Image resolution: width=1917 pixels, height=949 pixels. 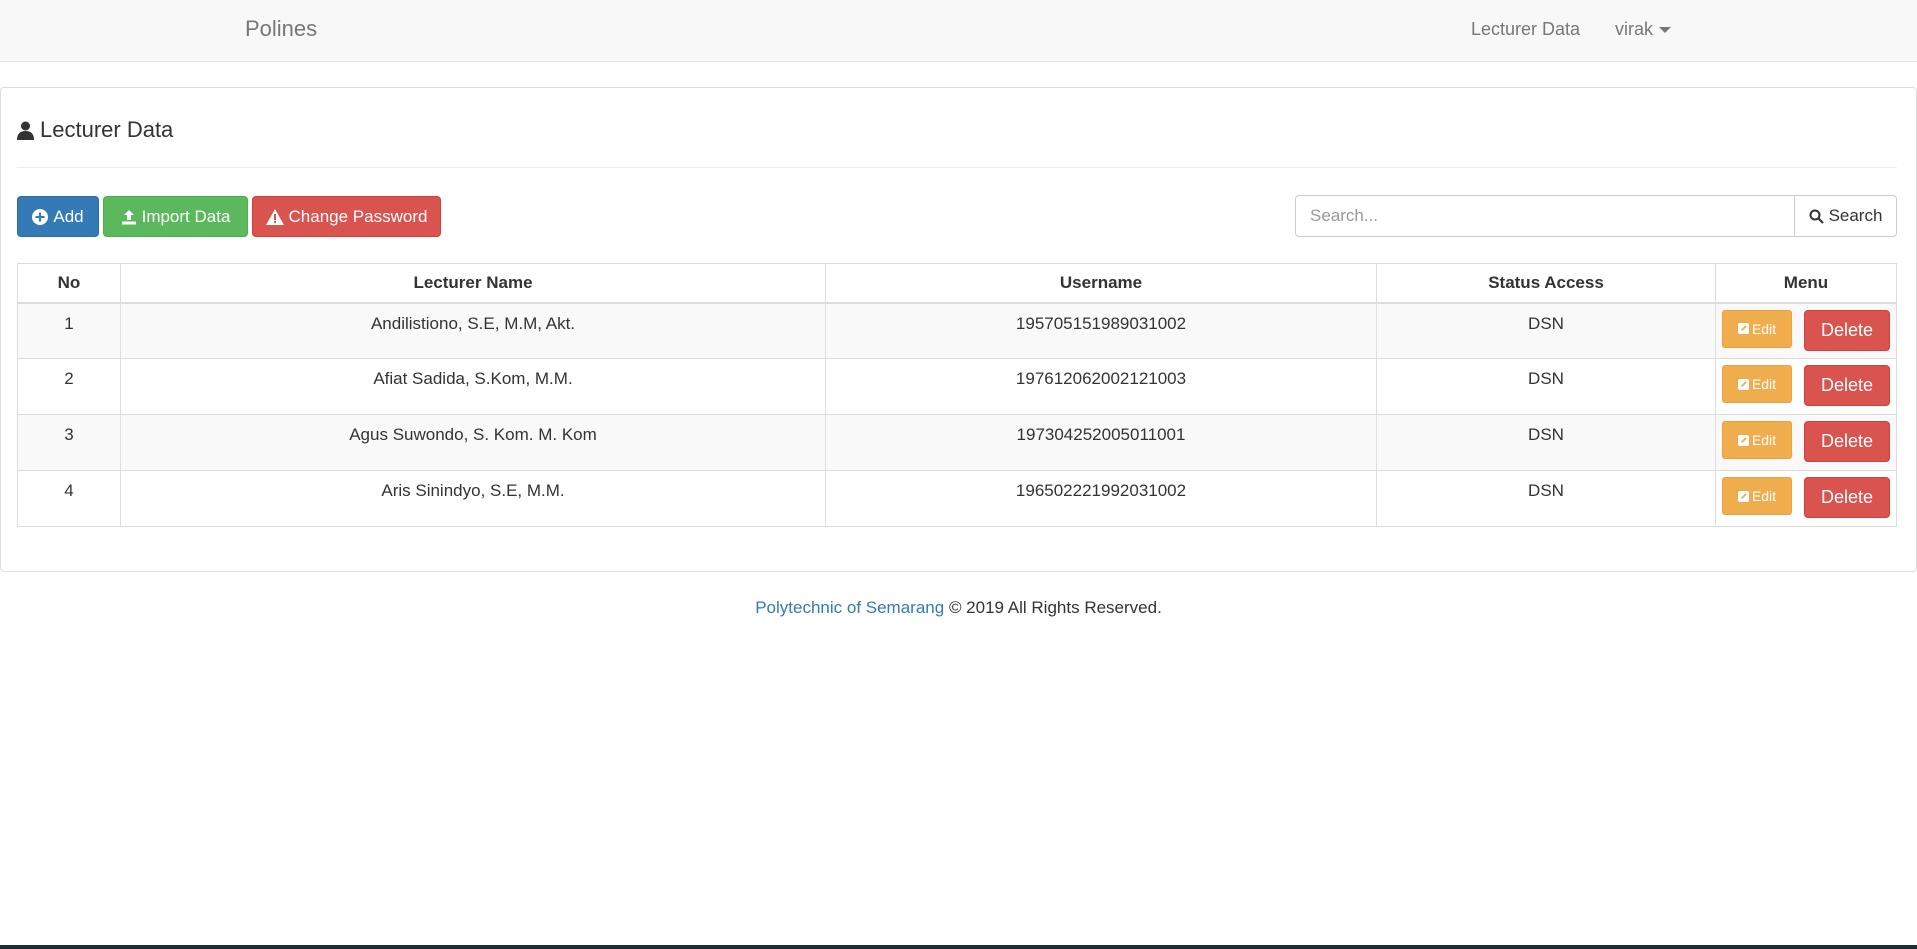 I want to click on cell-name: Andilistiono, S.E, M.M, Akt., so click(x=473, y=330).